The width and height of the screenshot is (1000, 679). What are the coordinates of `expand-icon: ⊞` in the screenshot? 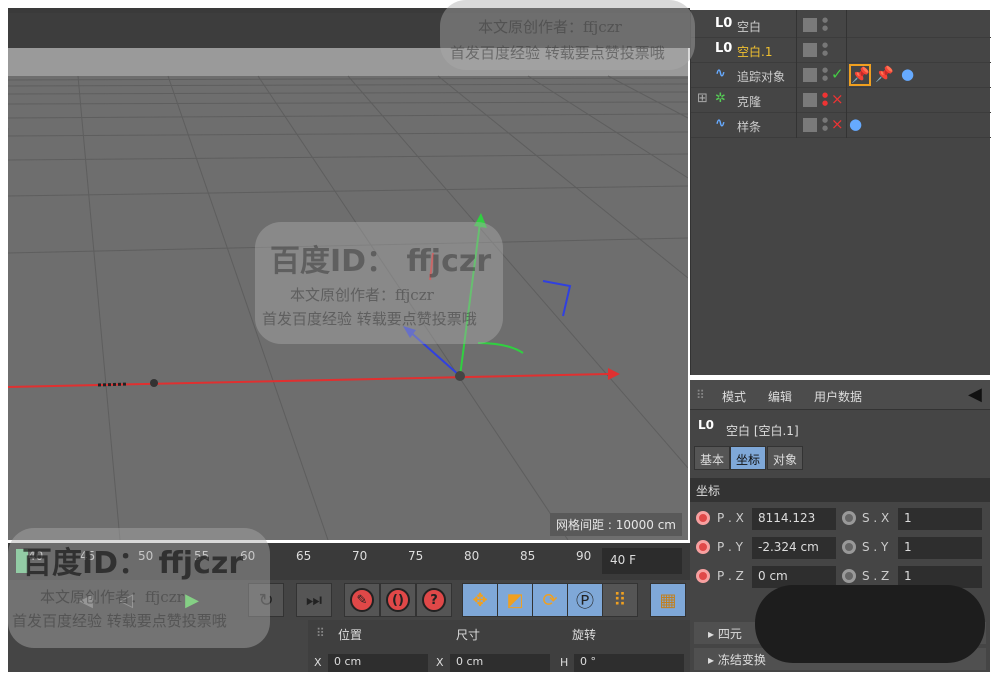 It's located at (702, 98).